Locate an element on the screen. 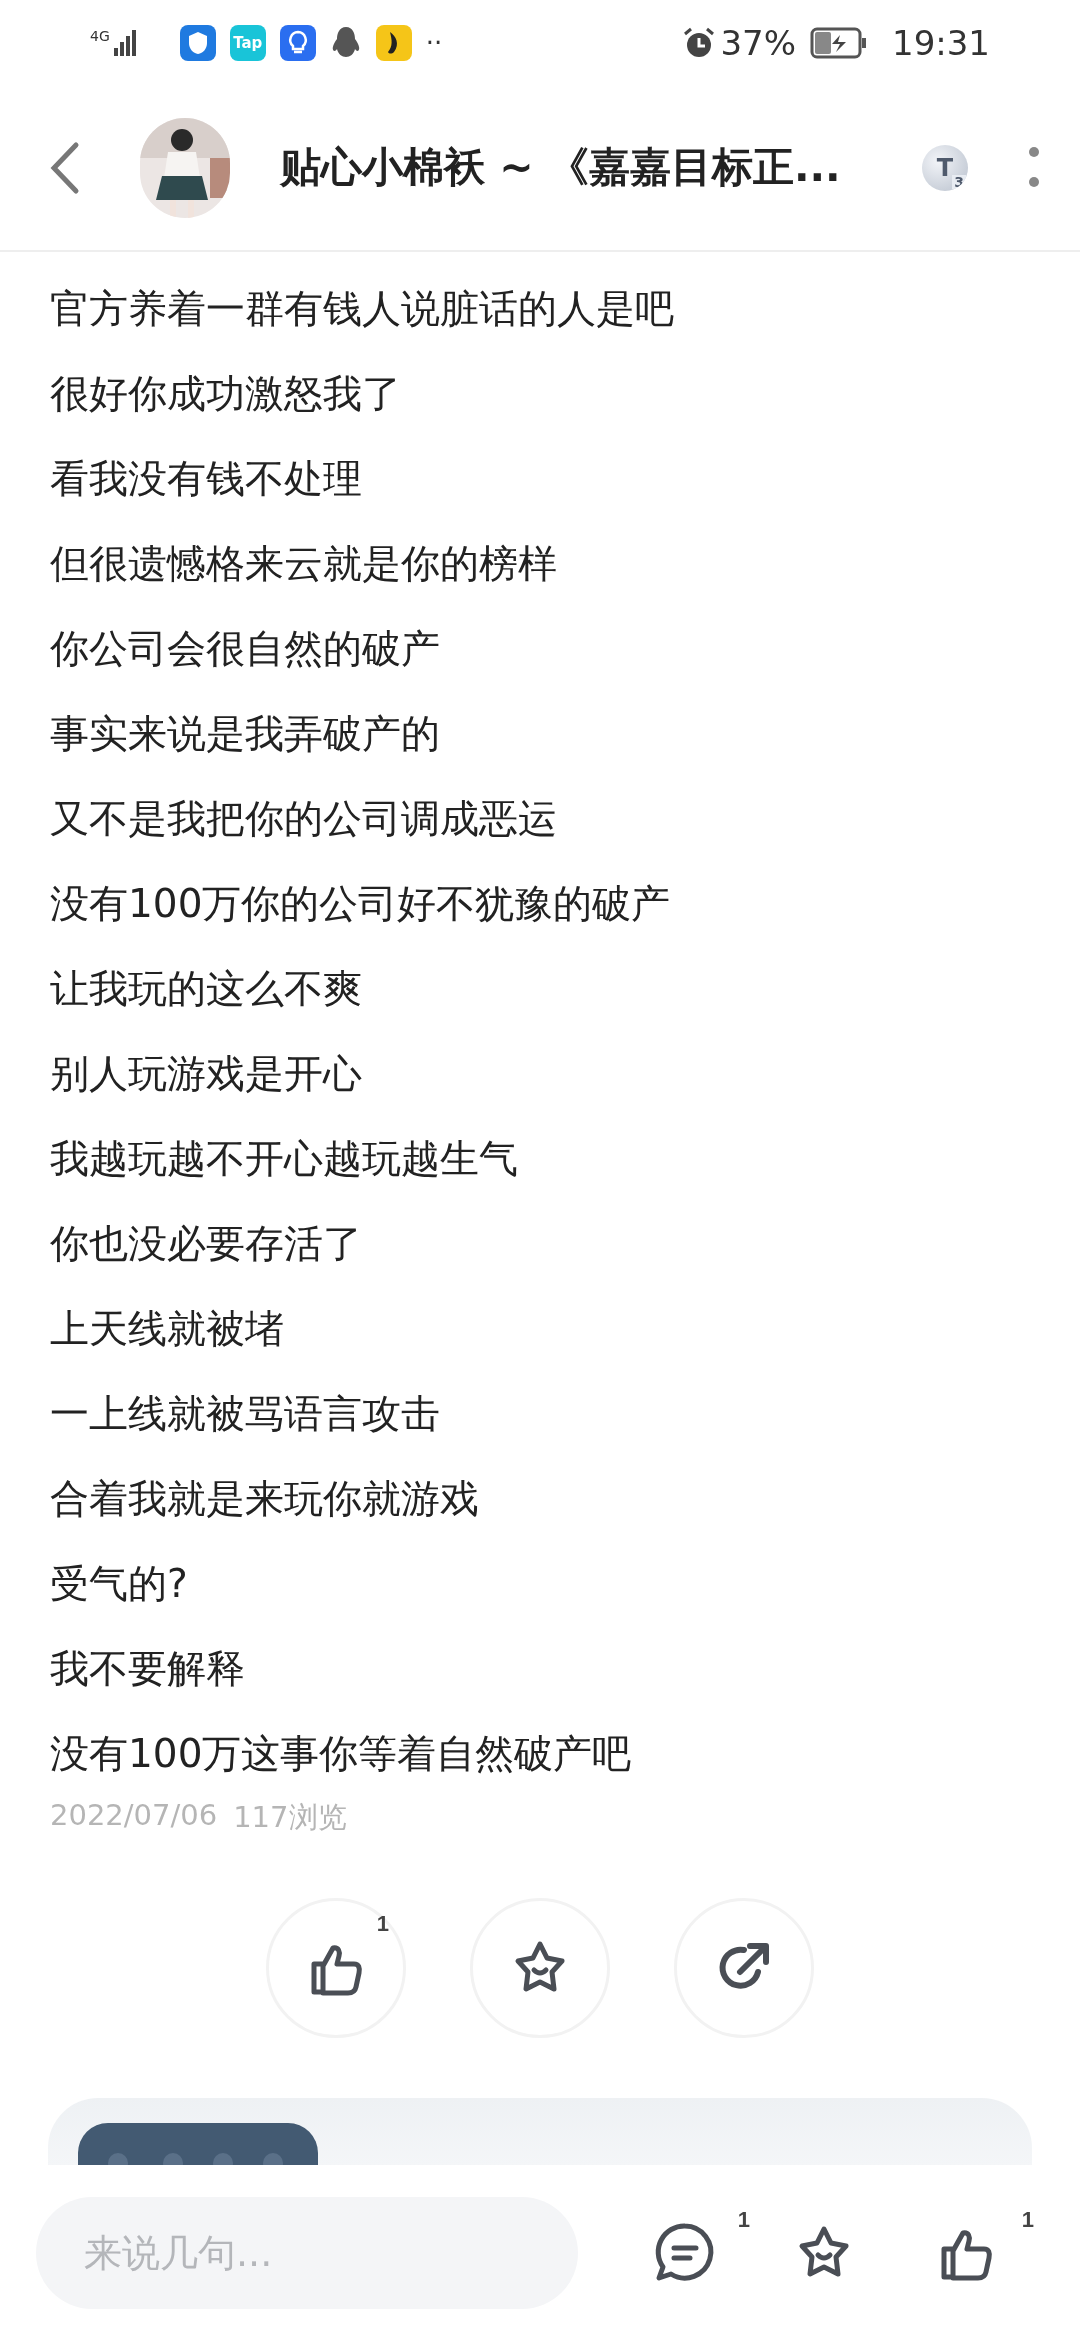 This screenshot has width=1080, height=2340. shield-app-icon is located at coordinates (197, 42).